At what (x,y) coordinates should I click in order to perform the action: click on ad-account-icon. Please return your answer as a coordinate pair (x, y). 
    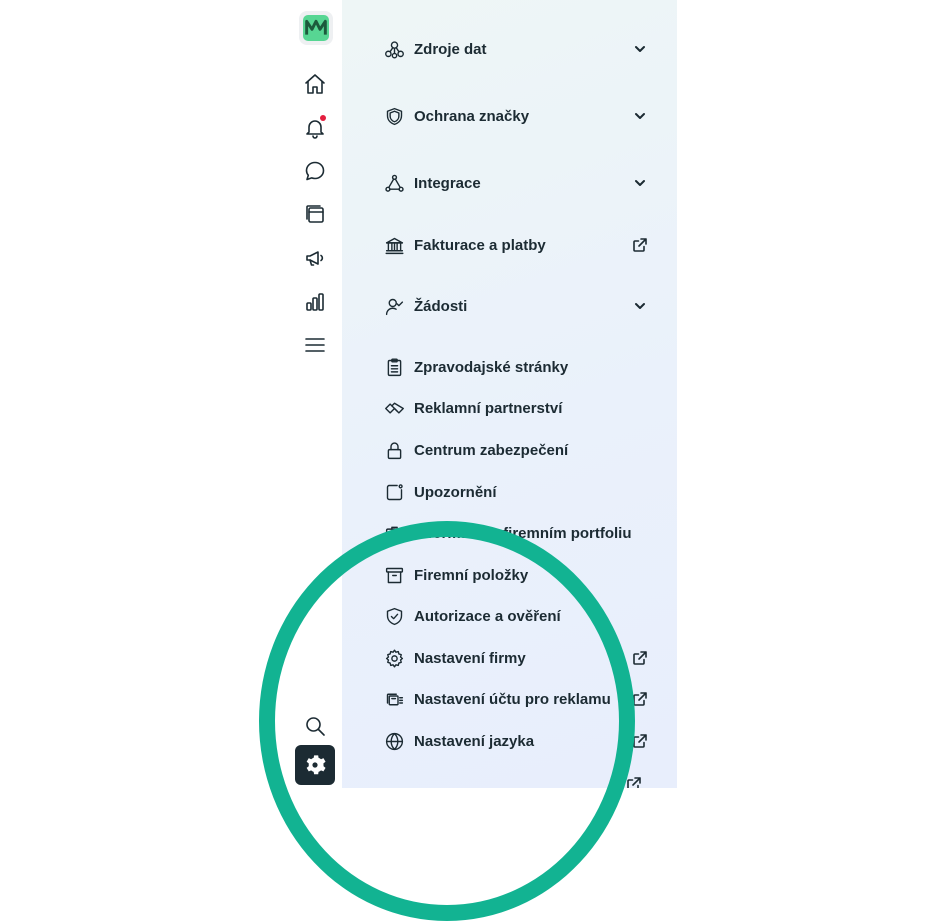
    Looking at the image, I should click on (394, 699).